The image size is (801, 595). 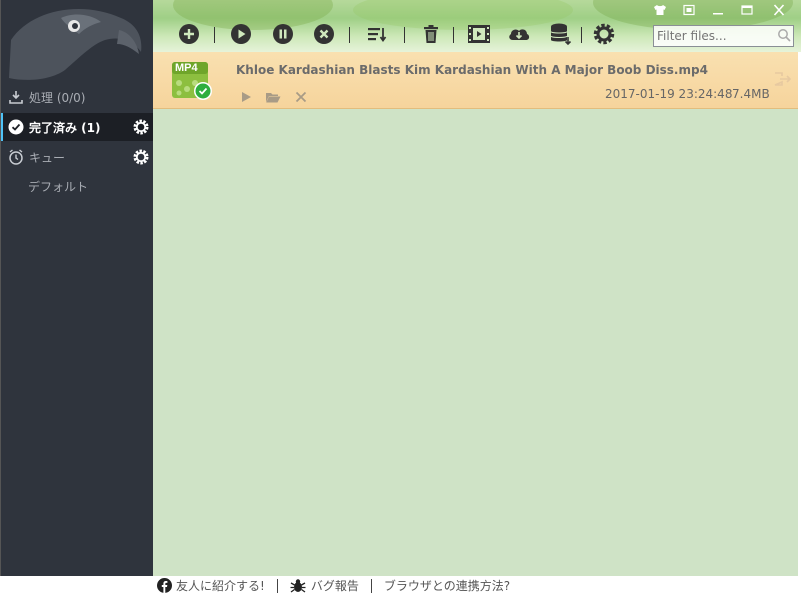 I want to click on sidebar-item-queue: キュー, so click(x=77, y=157).